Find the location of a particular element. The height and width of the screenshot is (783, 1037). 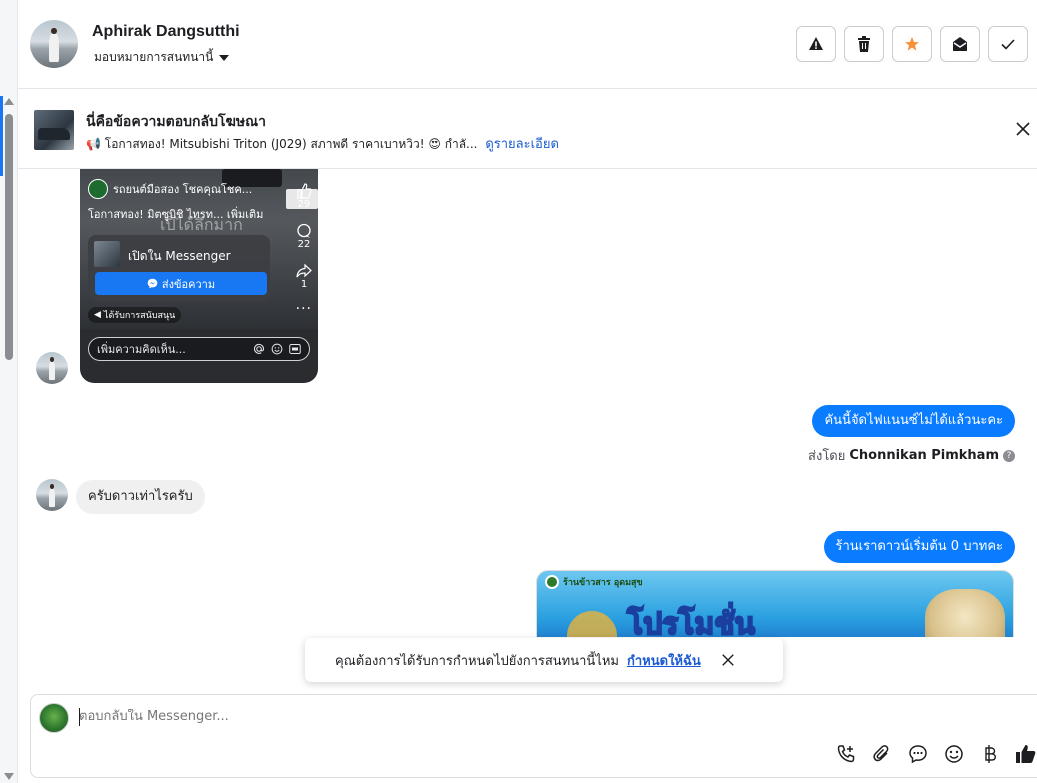

star-button is located at coordinates (912, 44).